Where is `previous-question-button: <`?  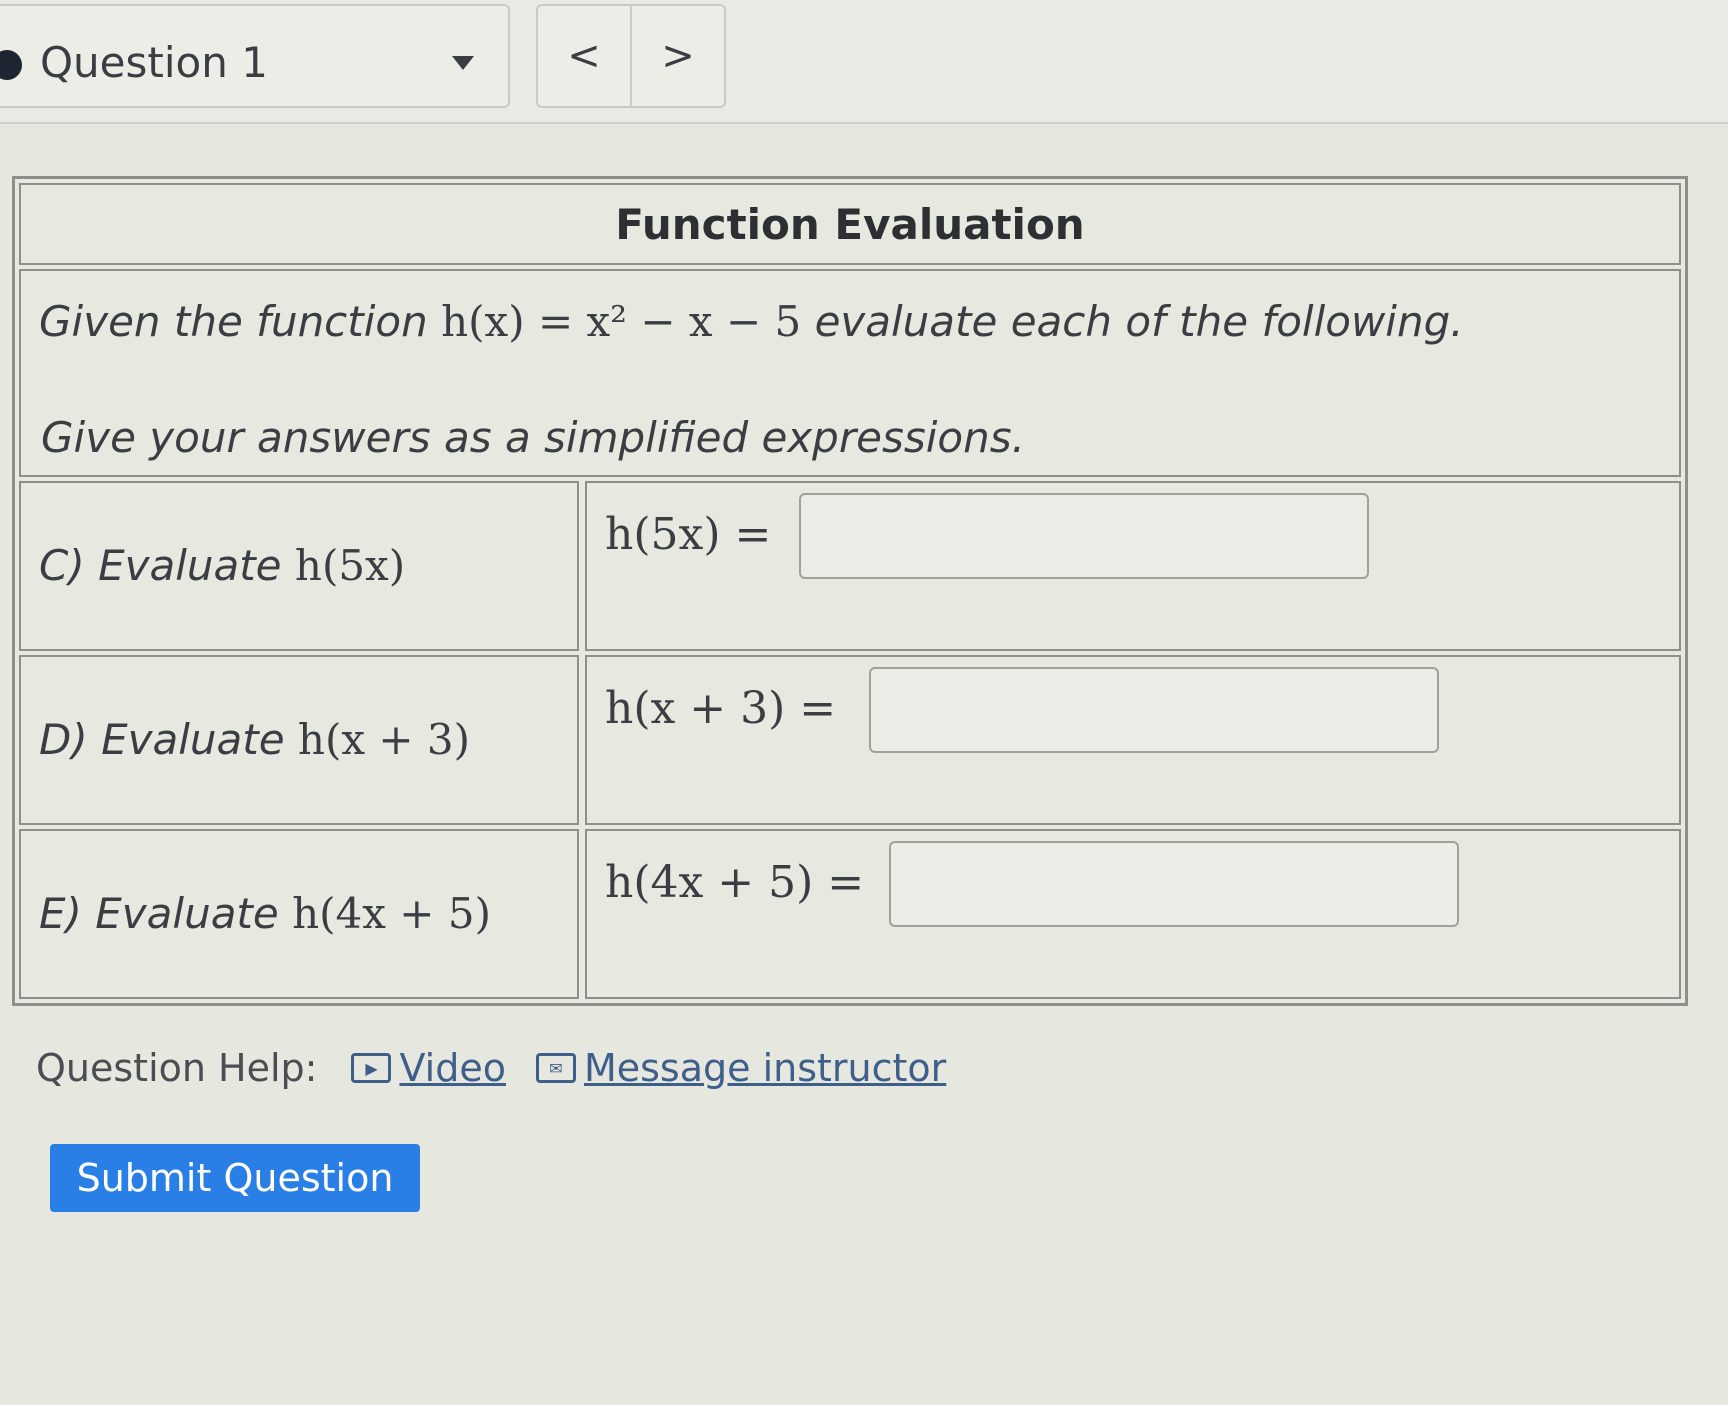 previous-question-button: < is located at coordinates (584, 56).